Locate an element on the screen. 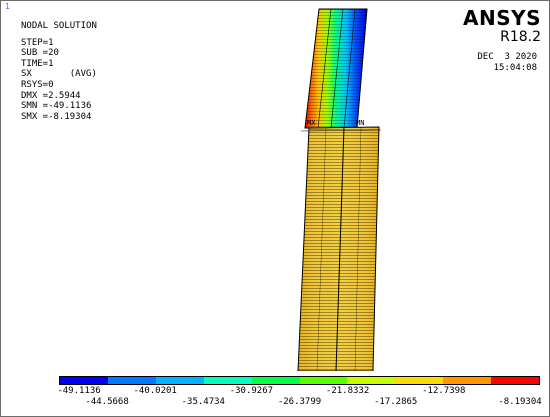 The height and width of the screenshot is (417, 550). mn-node-label: MN is located at coordinates (360, 123).